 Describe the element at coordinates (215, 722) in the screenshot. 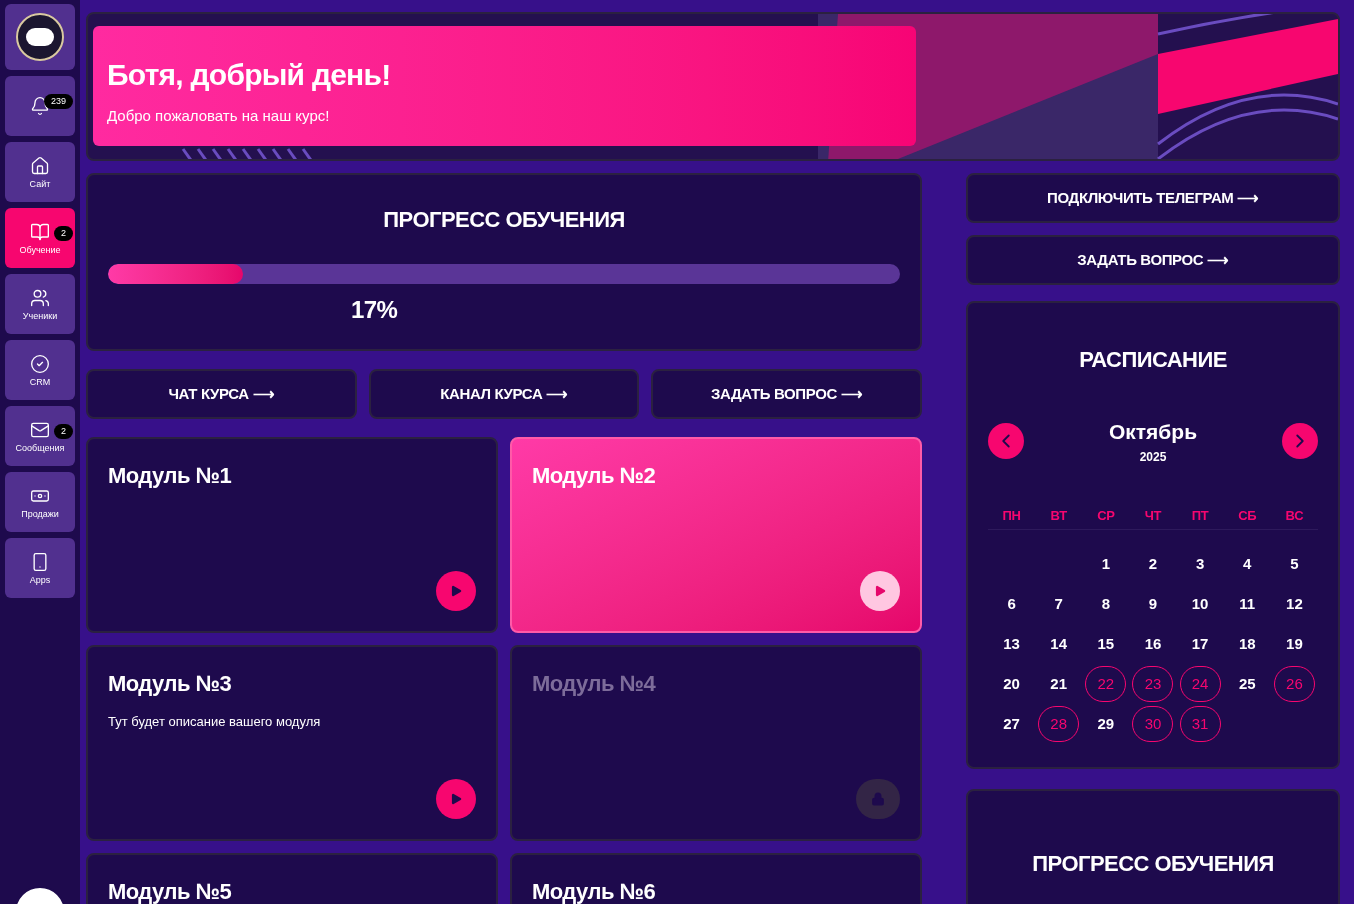

I see `module-description: Тут будет описание вашего модуля` at that location.